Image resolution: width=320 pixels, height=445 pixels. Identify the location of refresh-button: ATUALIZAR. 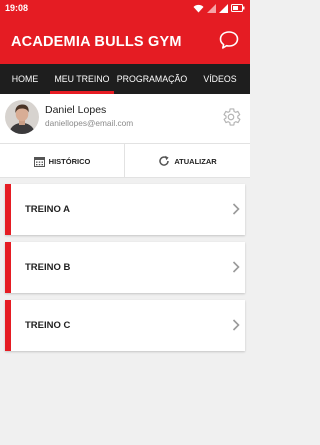
(187, 161).